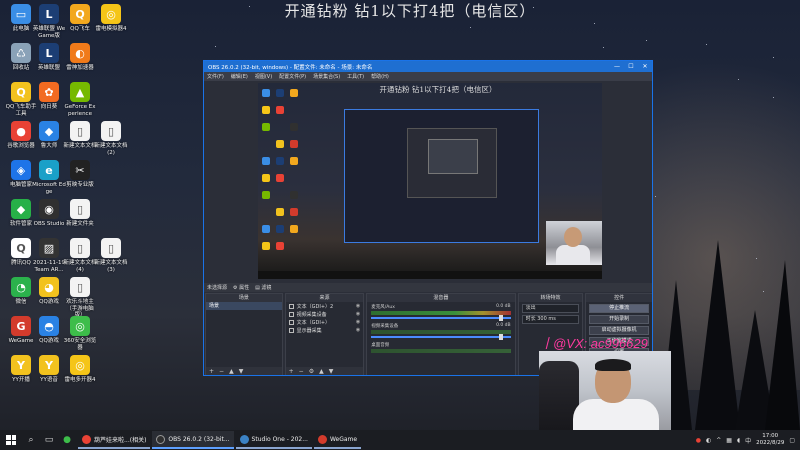 The image size is (800, 450). Describe the element at coordinates (49, 330) in the screenshot. I see `desktop-icon: ◓ QQ游戏` at that location.